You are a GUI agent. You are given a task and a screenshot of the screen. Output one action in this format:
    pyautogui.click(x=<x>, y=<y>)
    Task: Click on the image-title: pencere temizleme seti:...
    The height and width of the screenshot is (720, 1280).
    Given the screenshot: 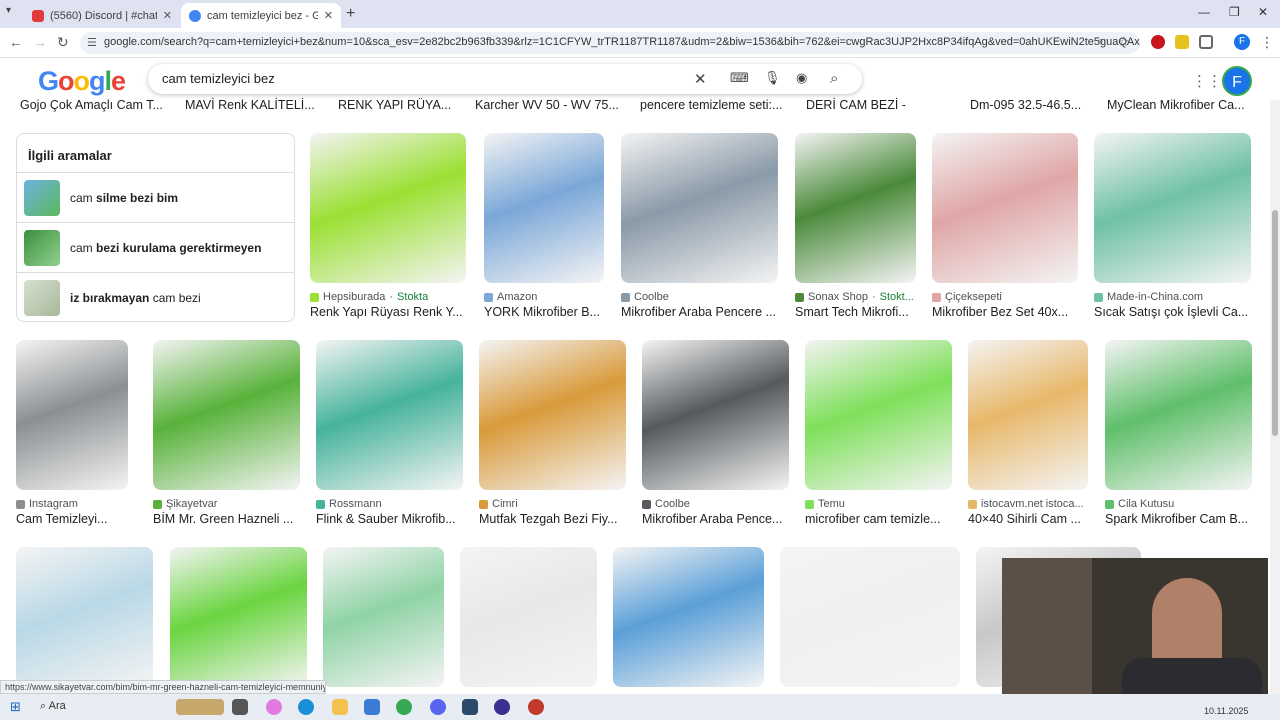 What is the action you would take?
    pyautogui.click(x=711, y=105)
    